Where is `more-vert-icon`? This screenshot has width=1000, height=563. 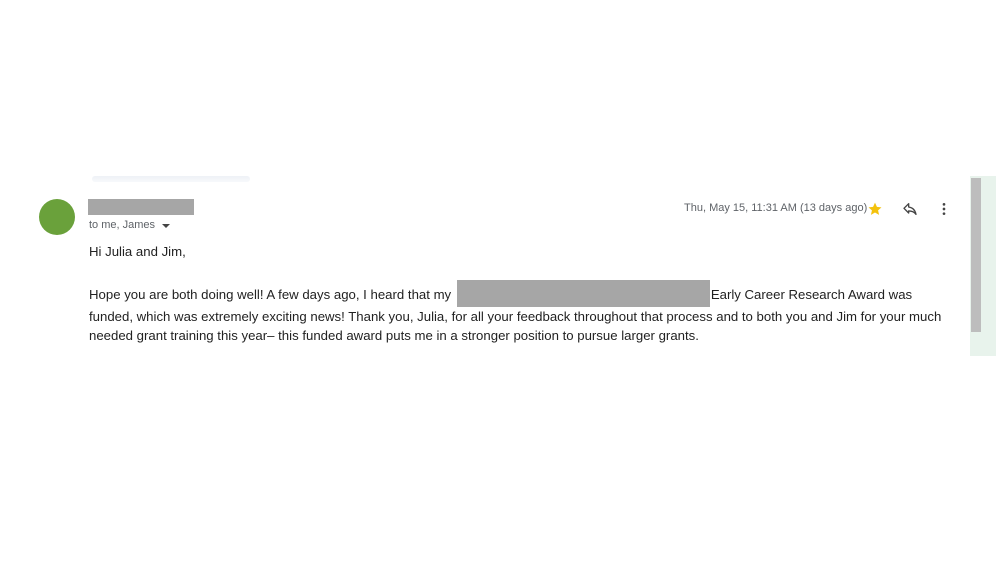
more-vert-icon is located at coordinates (944, 209).